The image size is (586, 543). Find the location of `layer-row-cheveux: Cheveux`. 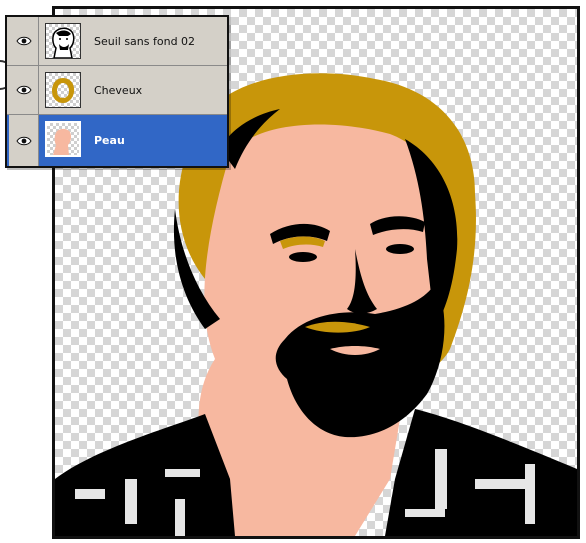

layer-row-cheveux: Cheveux is located at coordinates (117, 90).